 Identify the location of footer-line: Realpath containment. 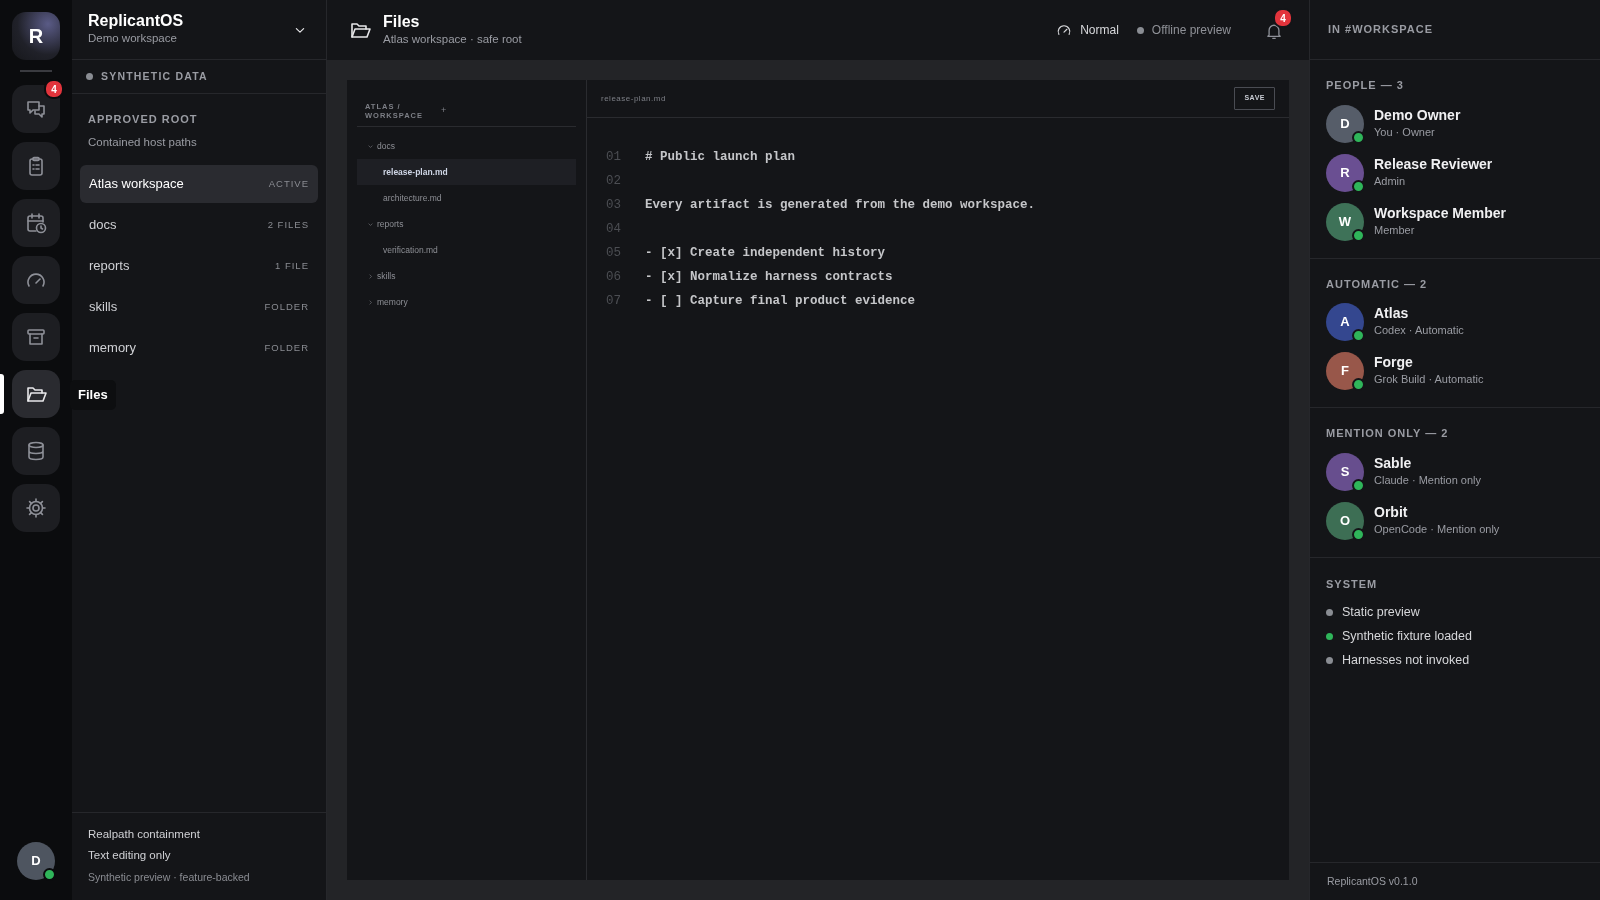
(144, 834).